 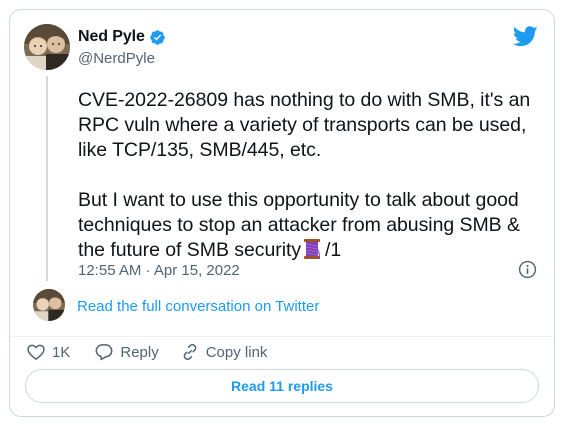 What do you see at coordinates (190, 352) in the screenshot?
I see `link-icon` at bounding box center [190, 352].